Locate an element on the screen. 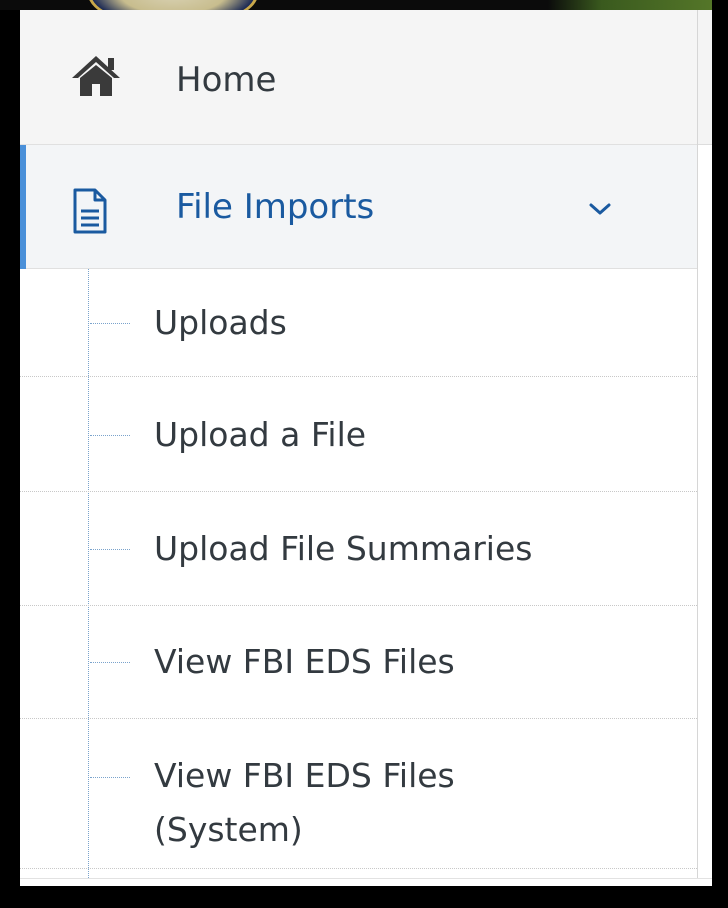 This screenshot has height=908, width=728. seal-logo is located at coordinates (173, 5).